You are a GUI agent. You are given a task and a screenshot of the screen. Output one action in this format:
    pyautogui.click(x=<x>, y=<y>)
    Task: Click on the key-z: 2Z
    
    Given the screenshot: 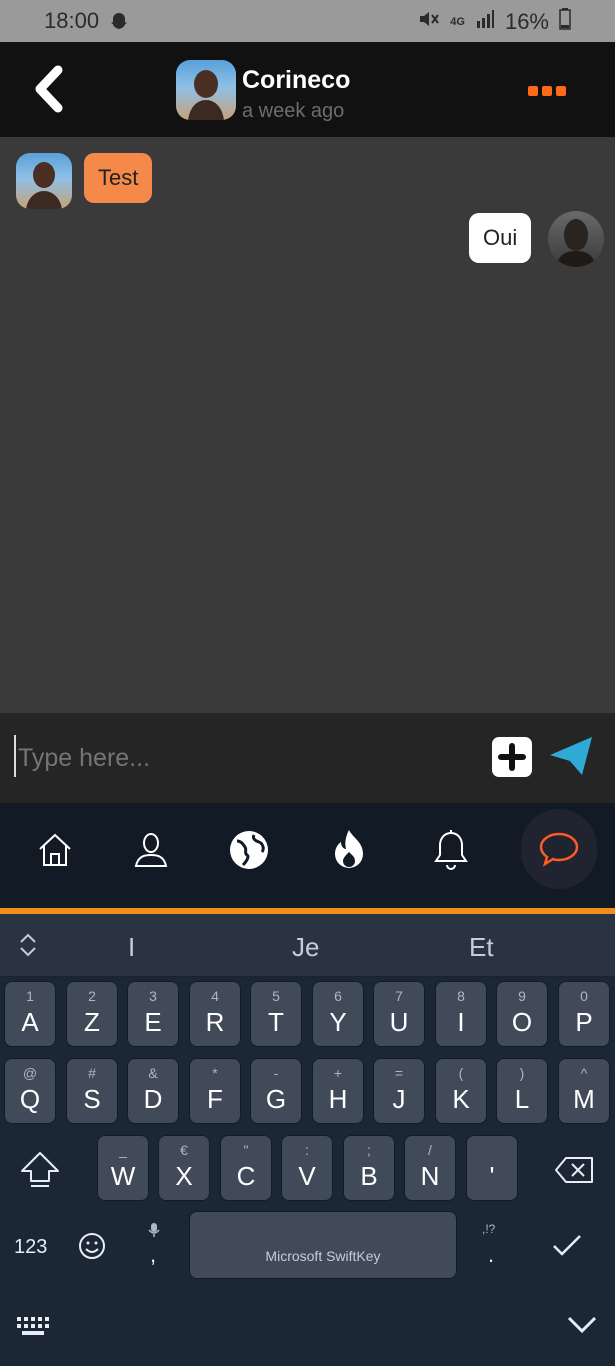 What is the action you would take?
    pyautogui.click(x=92, y=1014)
    